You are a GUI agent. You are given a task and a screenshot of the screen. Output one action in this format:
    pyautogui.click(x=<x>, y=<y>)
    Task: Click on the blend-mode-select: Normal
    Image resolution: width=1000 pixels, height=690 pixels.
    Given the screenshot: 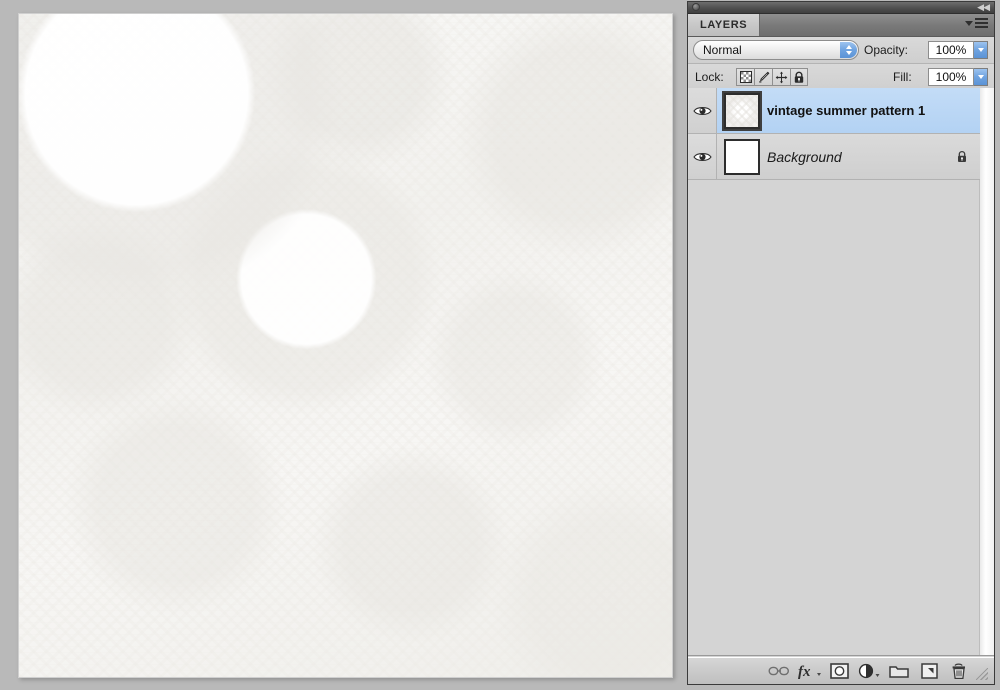 What is the action you would take?
    pyautogui.click(x=776, y=50)
    